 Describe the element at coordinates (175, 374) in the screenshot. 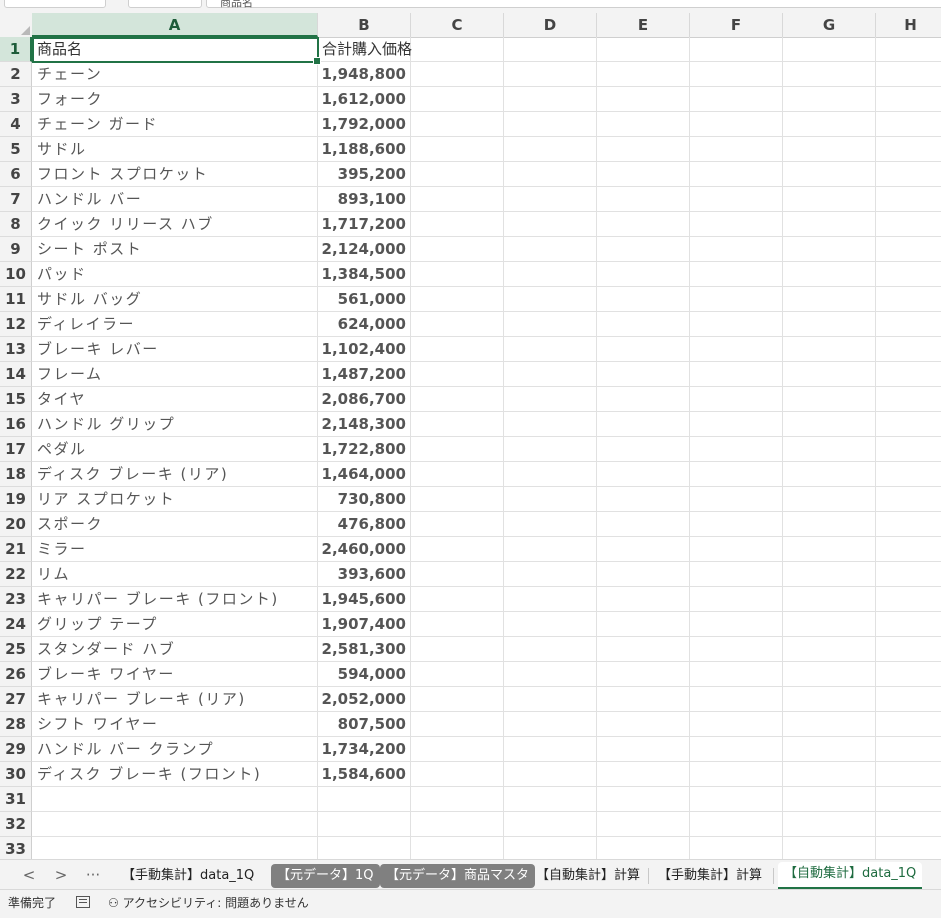

I see `cell-product-name: フレーム` at that location.